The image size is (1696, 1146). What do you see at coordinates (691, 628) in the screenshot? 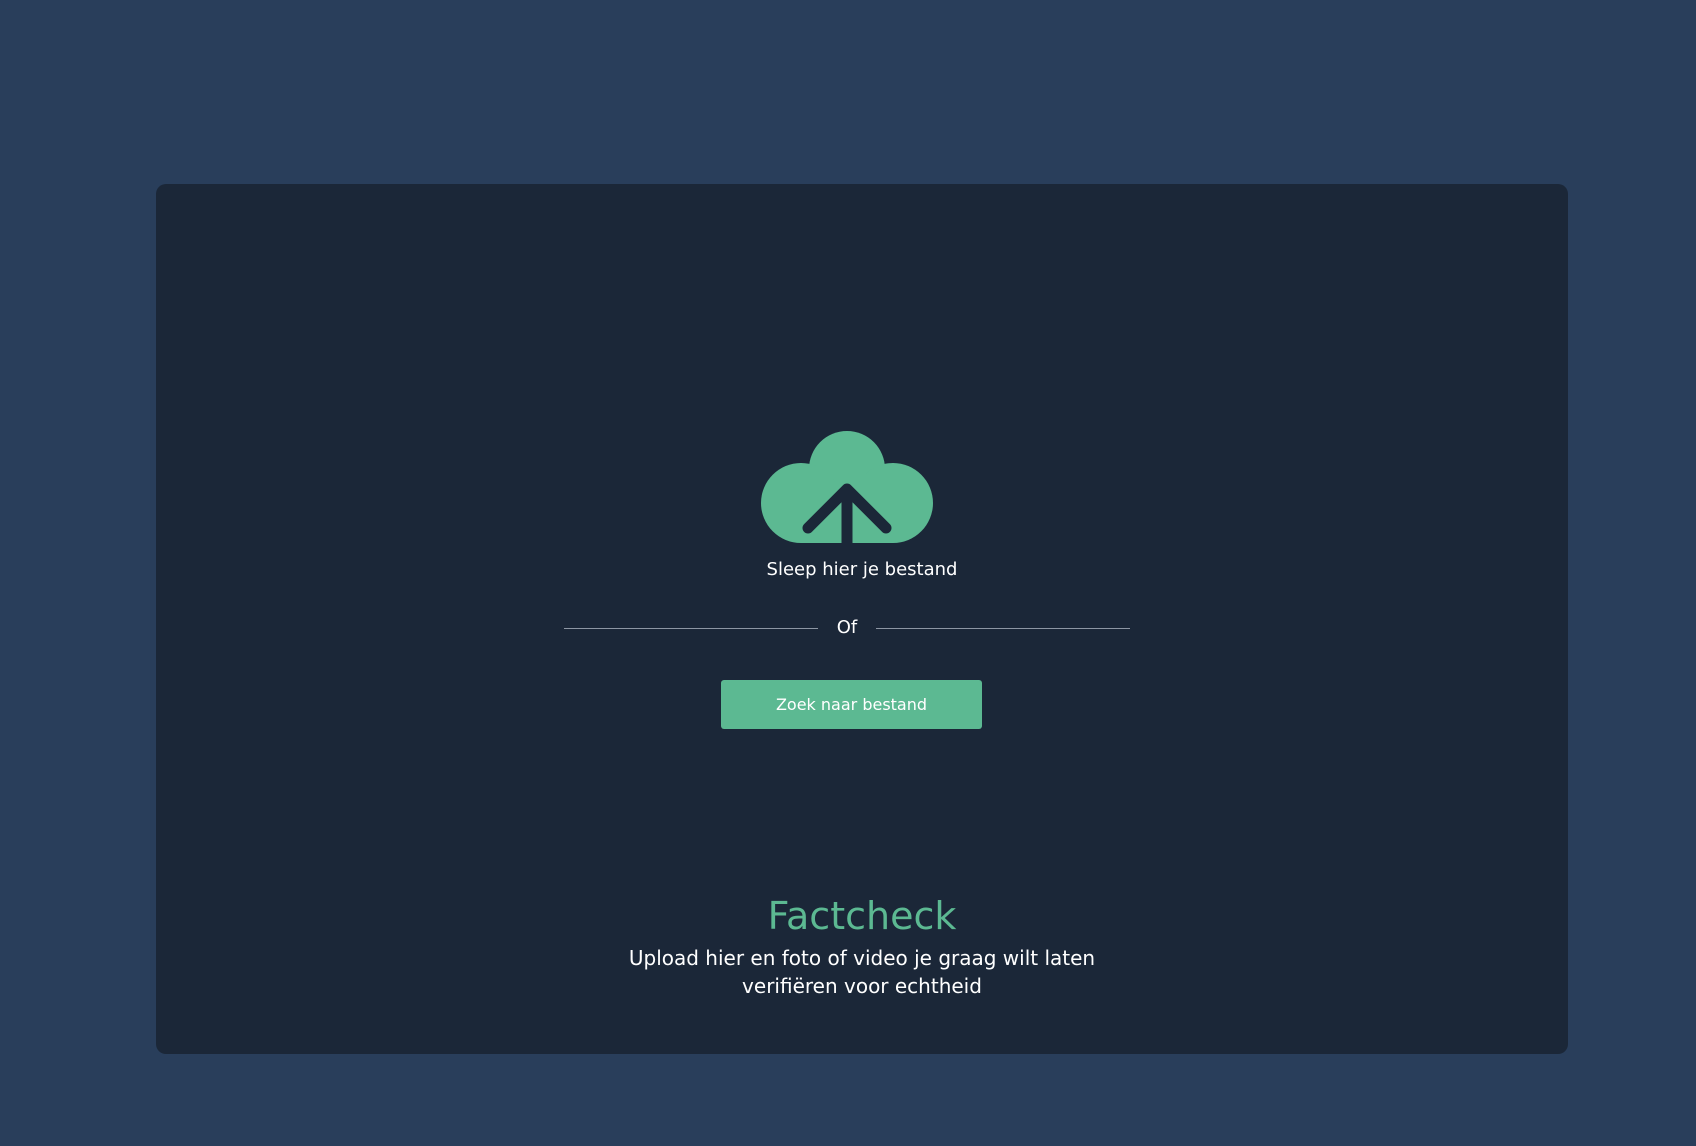
I see `divider-line-left` at bounding box center [691, 628].